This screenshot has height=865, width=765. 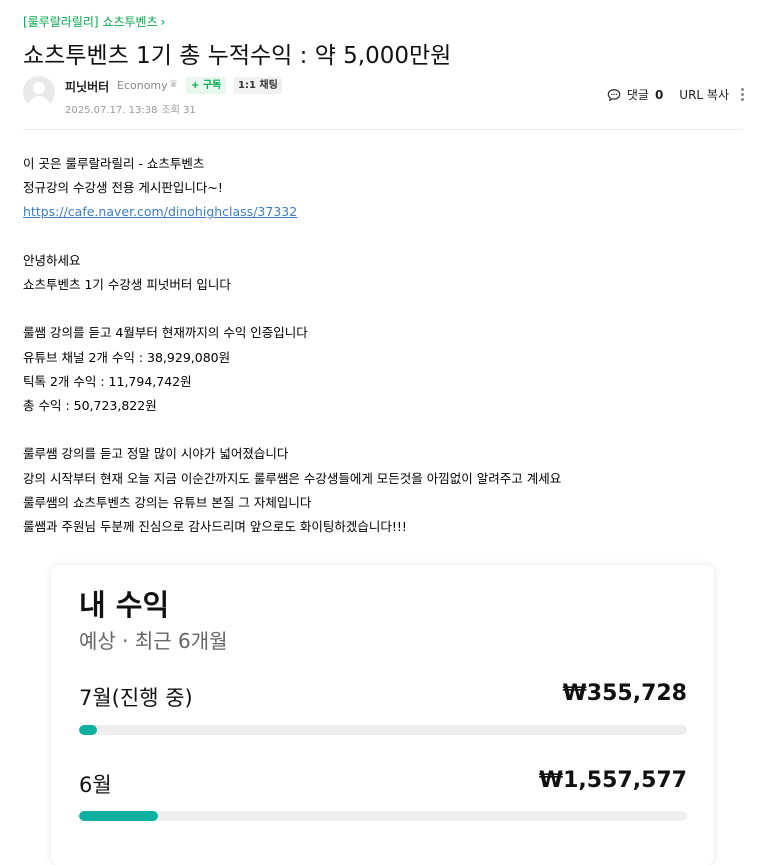 What do you see at coordinates (107, 381) in the screenshot?
I see `body-line: 틱톡 2개 수익 : 11,794,742원` at bounding box center [107, 381].